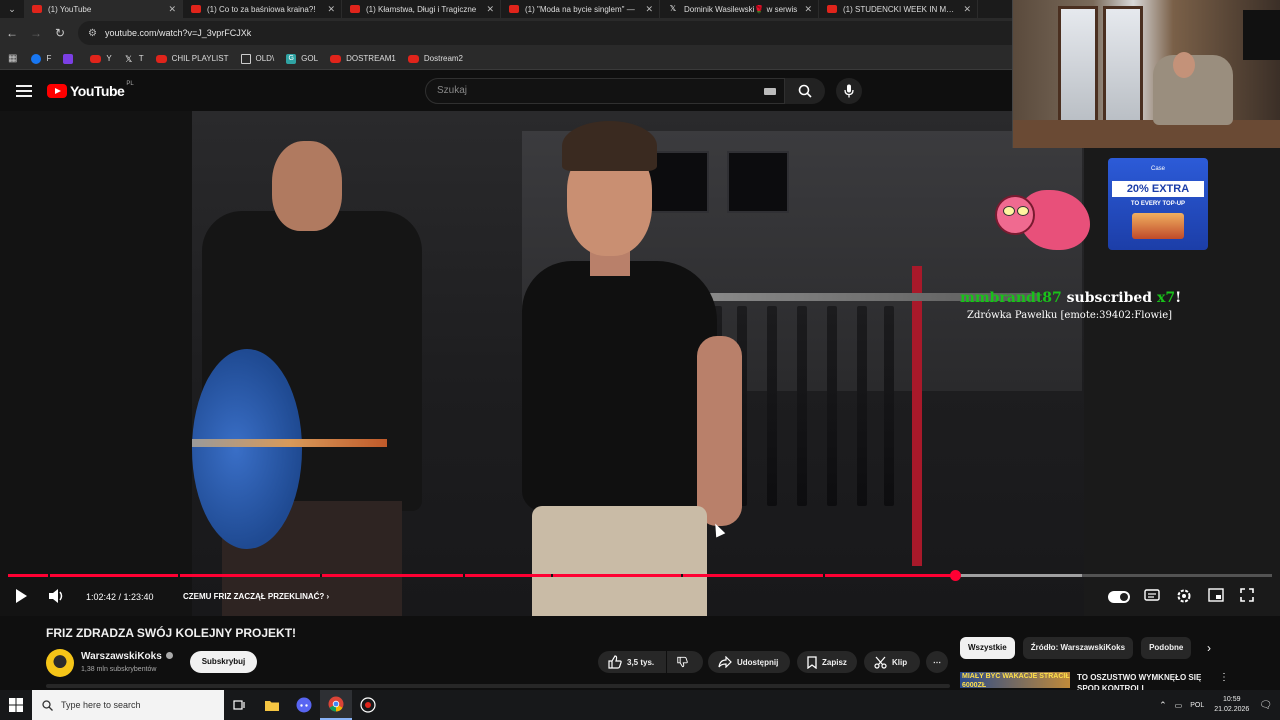 This screenshot has height=720, width=1280. Describe the element at coordinates (1146, 134) in the screenshot. I see `webcam-floor` at that location.